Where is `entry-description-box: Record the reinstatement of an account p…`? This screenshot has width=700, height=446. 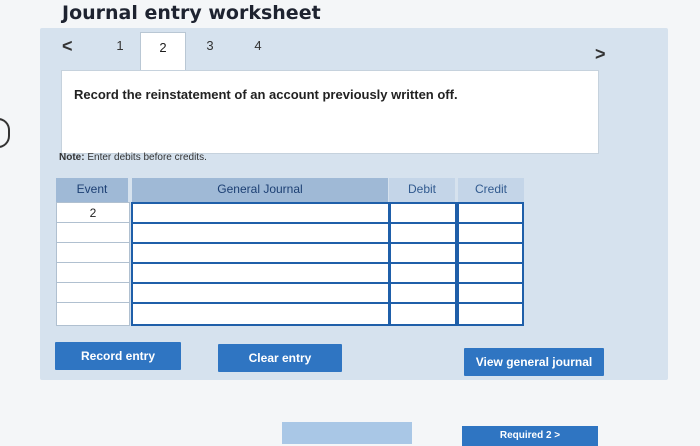 entry-description-box: Record the reinstatement of an account p… is located at coordinates (330, 112).